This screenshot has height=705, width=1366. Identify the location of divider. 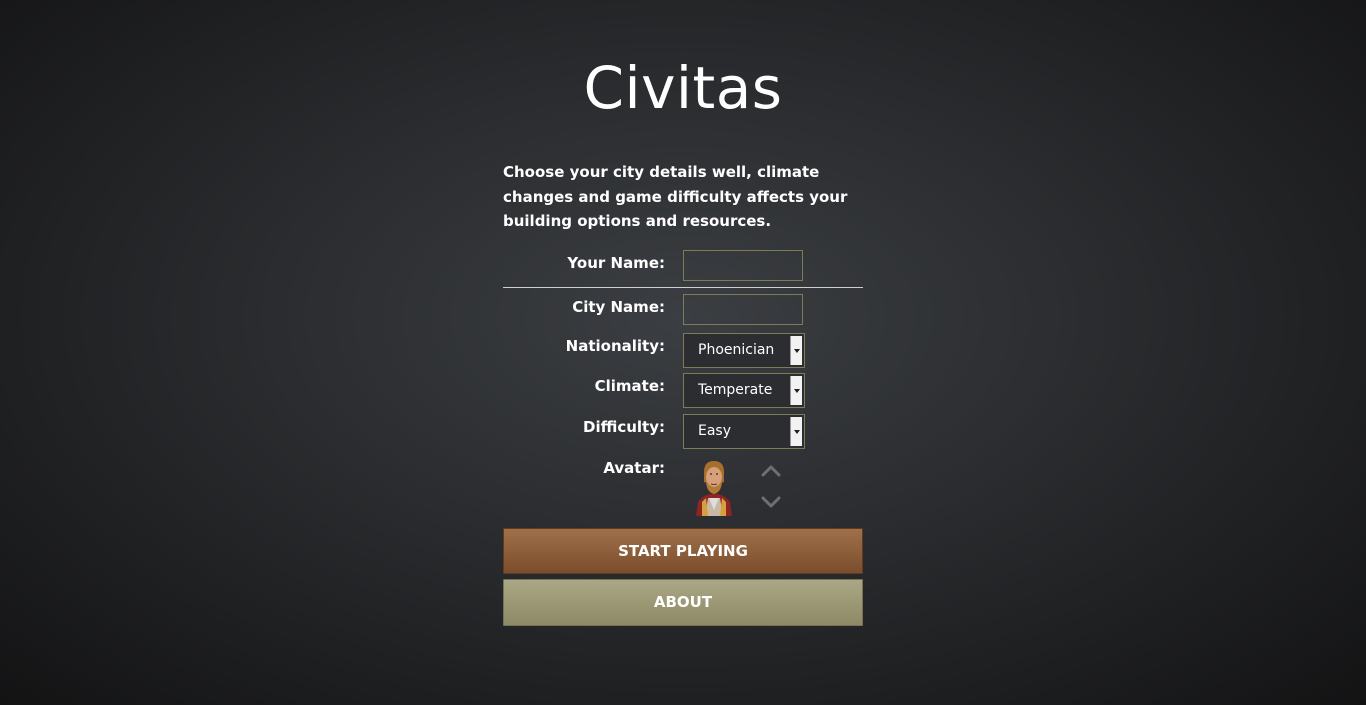
(683, 287).